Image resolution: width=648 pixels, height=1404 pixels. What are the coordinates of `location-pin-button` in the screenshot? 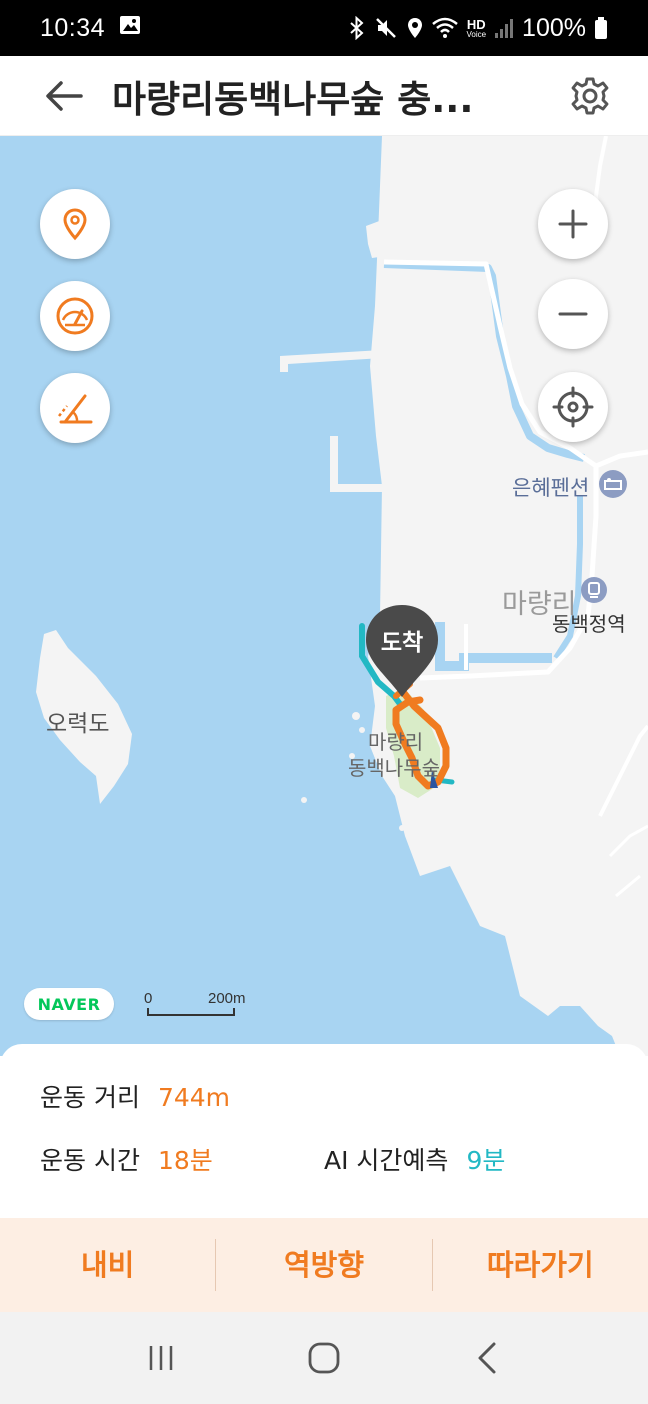 It's located at (75, 224).